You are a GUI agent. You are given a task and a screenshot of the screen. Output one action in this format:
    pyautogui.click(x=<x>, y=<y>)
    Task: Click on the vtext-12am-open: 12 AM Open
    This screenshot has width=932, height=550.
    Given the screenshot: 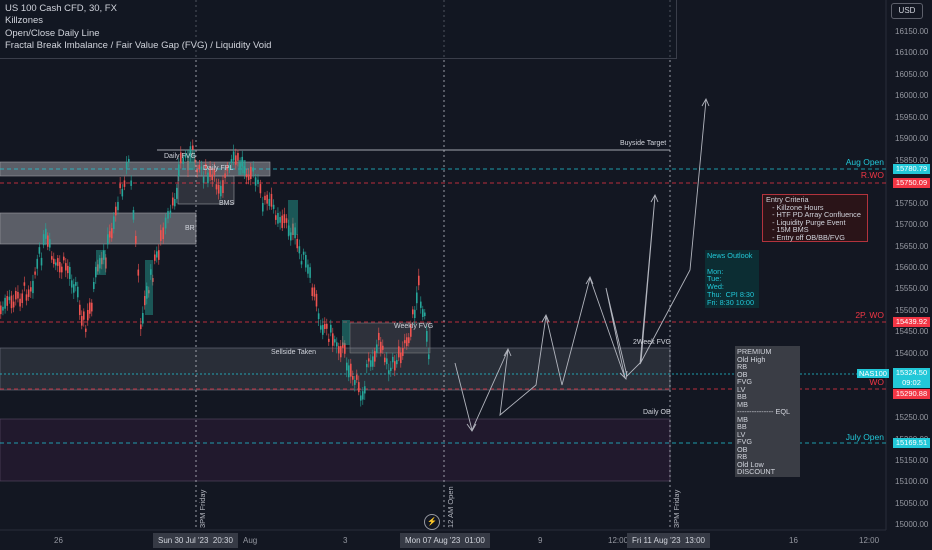 What is the action you would take?
    pyautogui.click(x=450, y=507)
    